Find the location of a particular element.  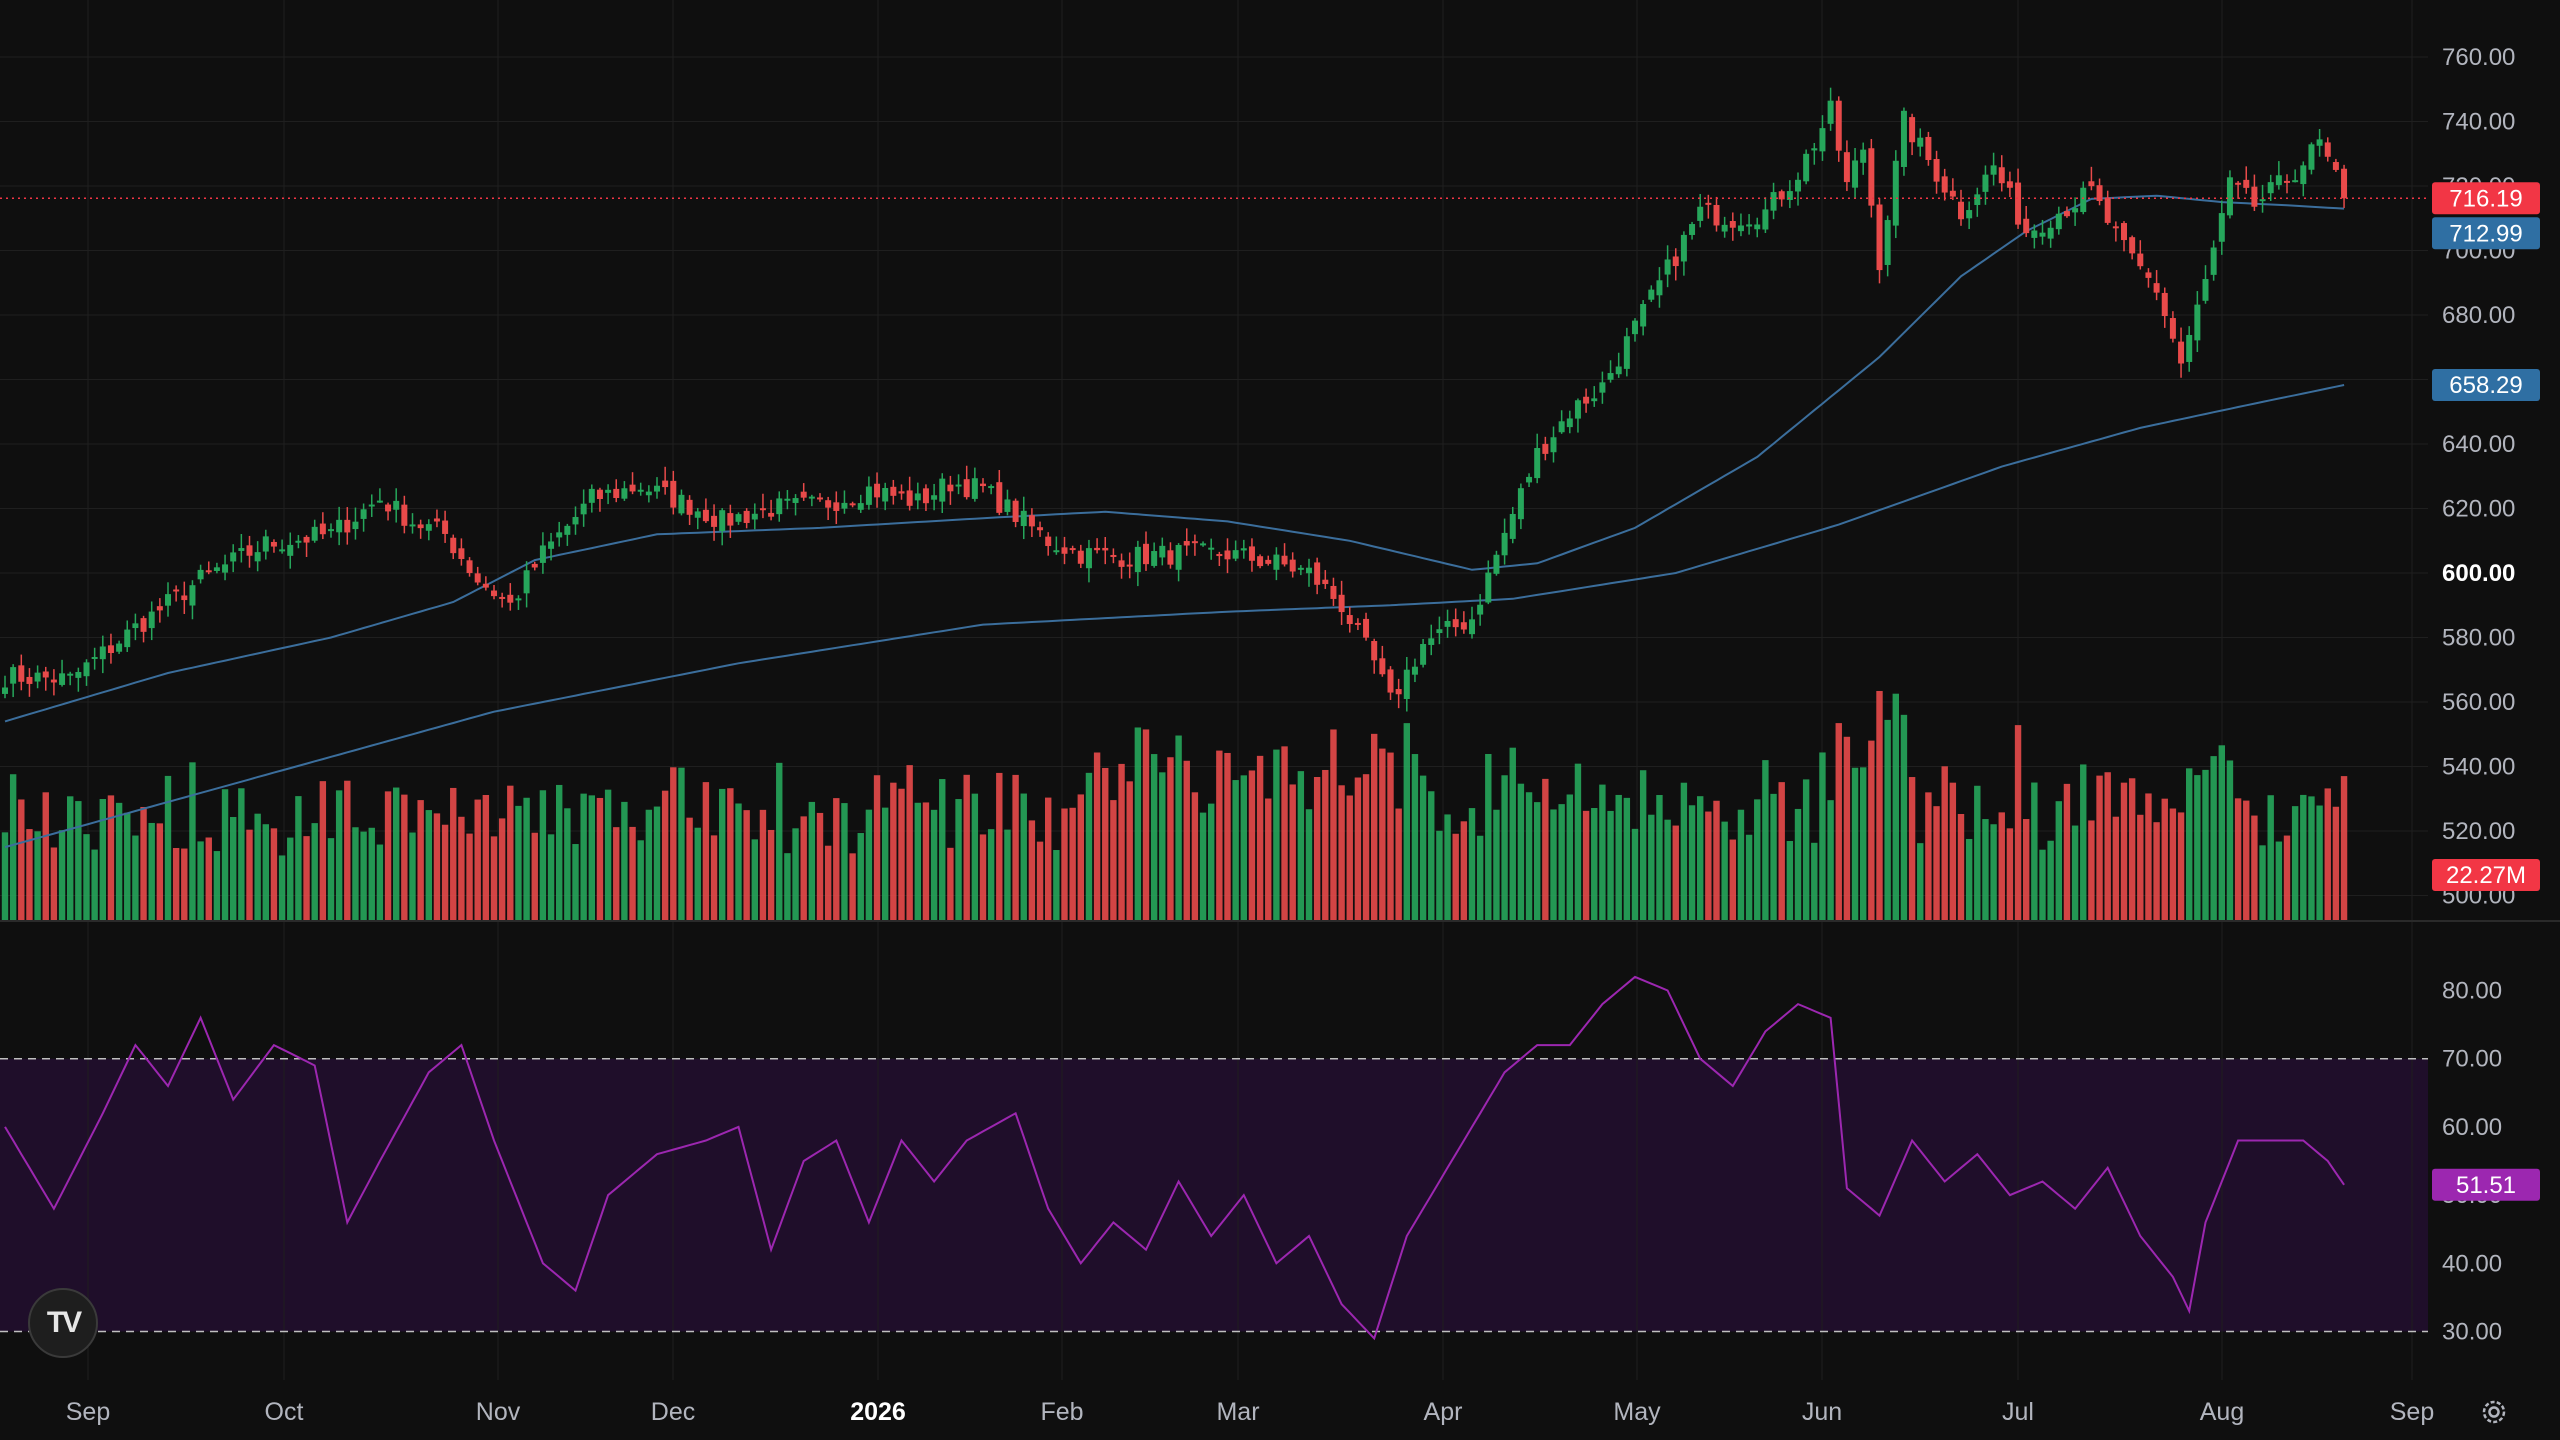

rsi-tick-label: 60.00 is located at coordinates (2472, 1127).